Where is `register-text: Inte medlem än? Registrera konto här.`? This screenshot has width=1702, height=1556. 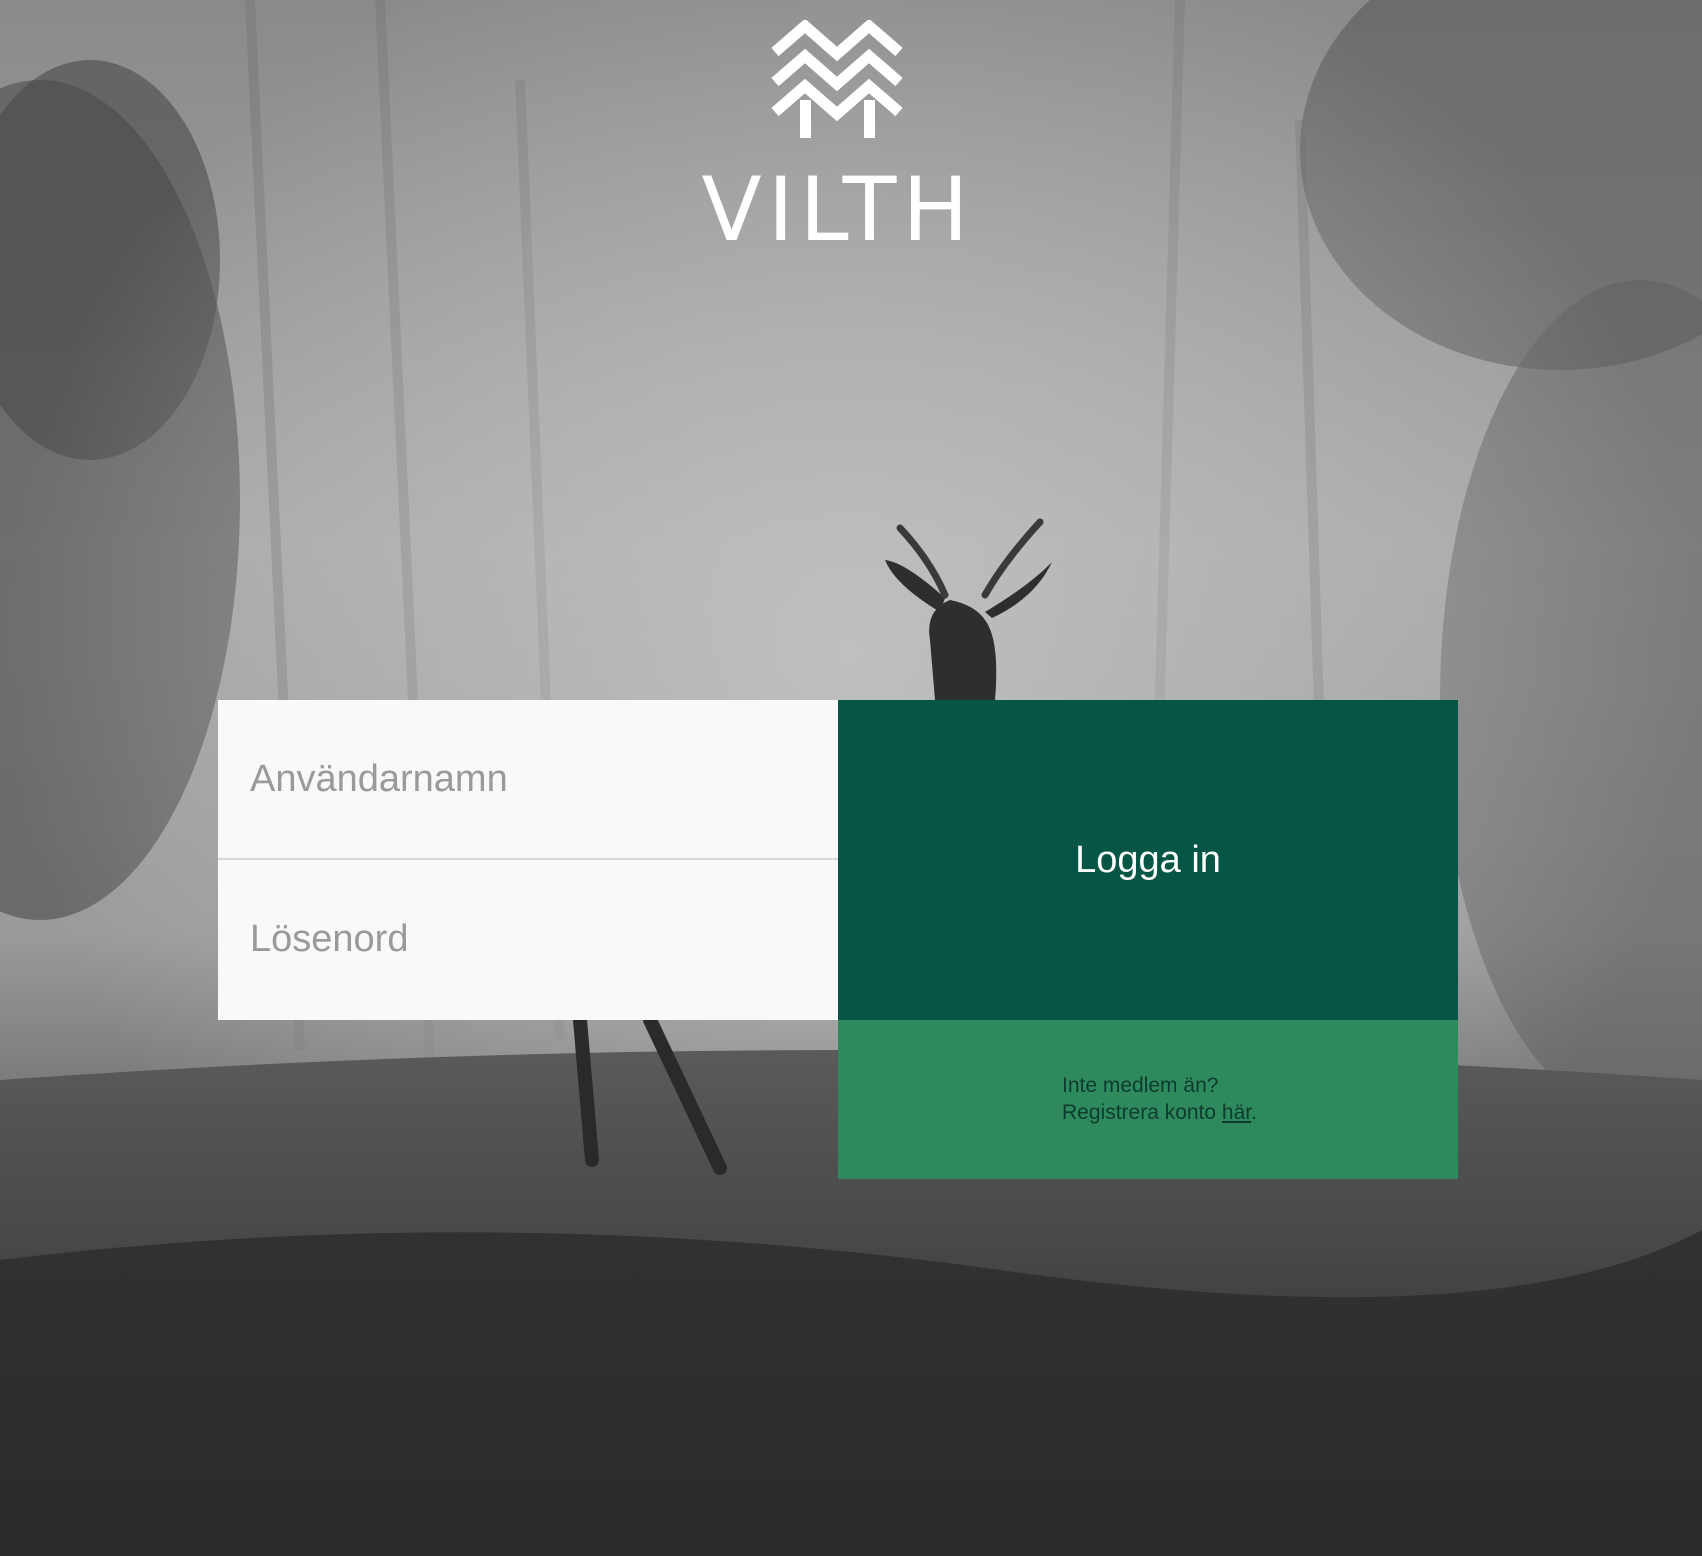 register-text: Inte medlem än? Registrera konto här. is located at coordinates (1159, 1099).